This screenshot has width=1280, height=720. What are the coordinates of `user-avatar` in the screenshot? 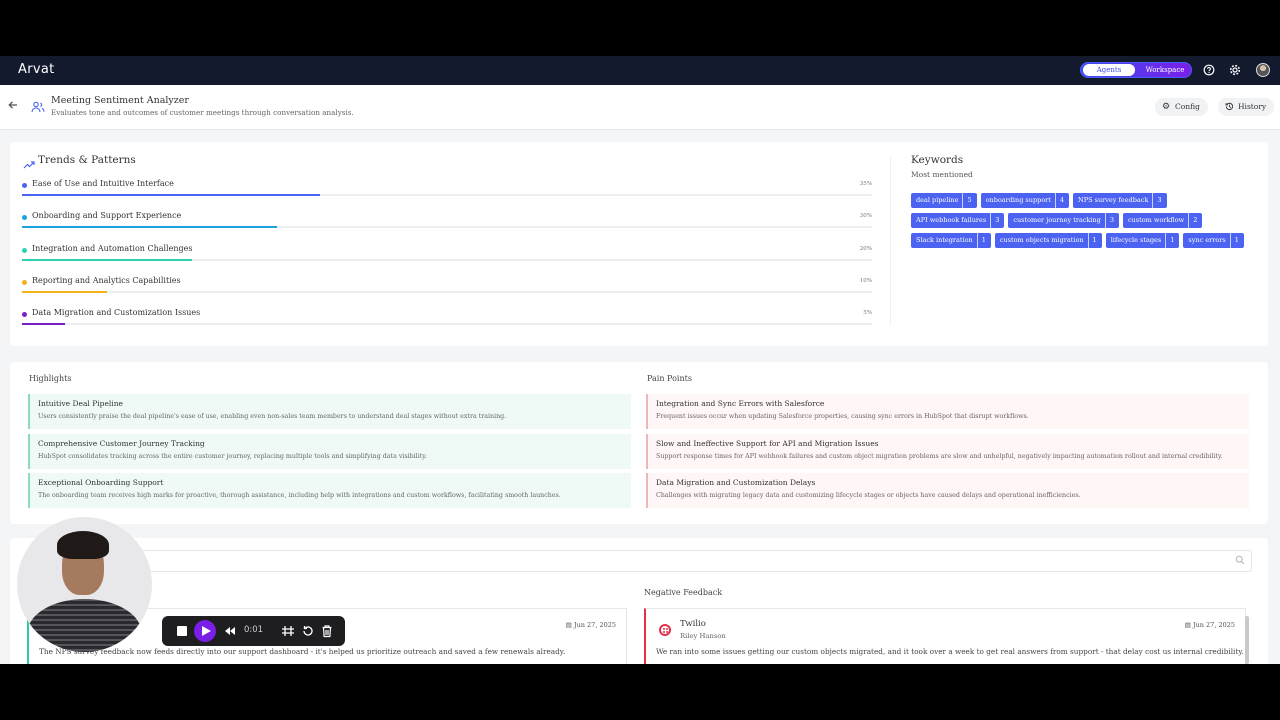 It's located at (1263, 70).